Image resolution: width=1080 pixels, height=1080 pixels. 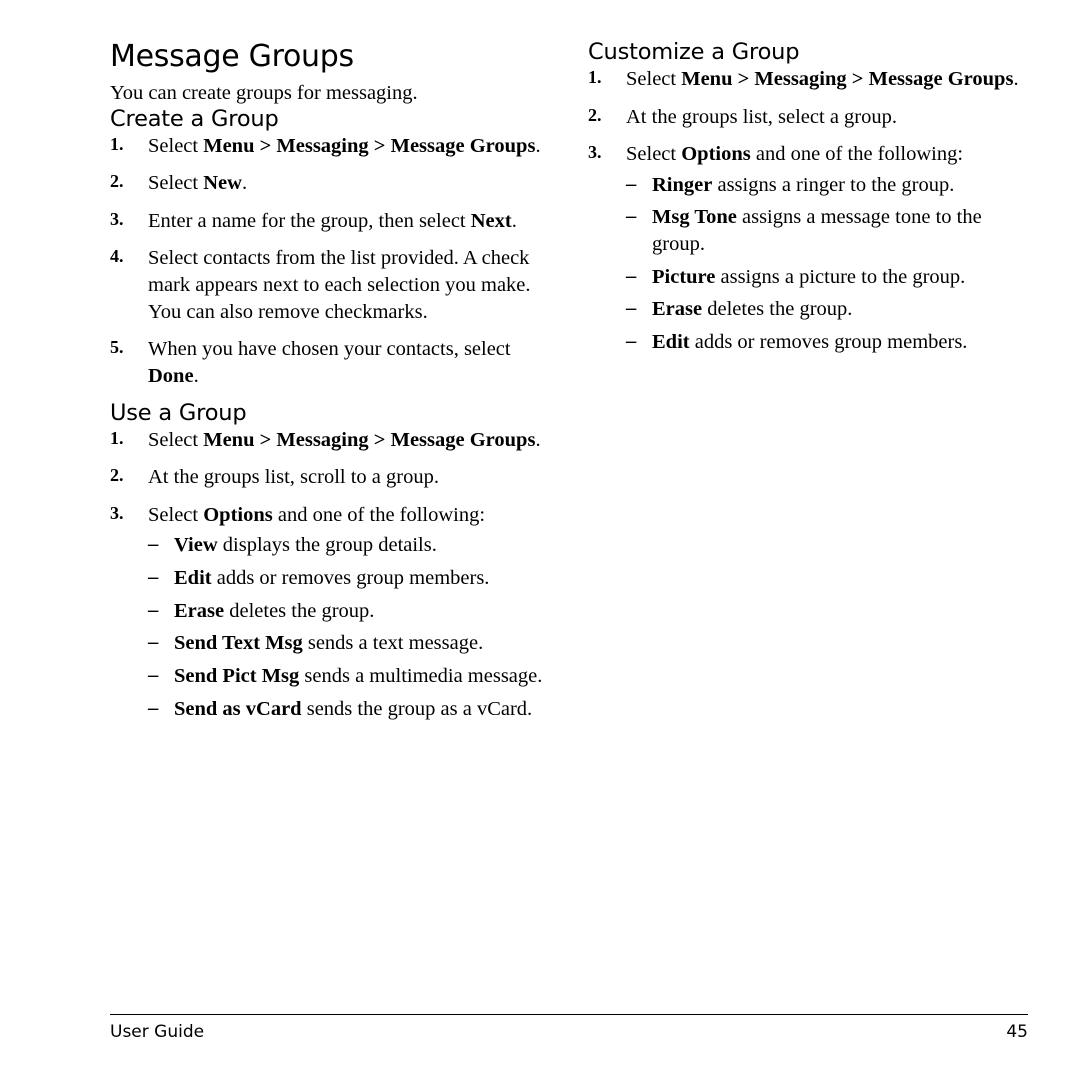 What do you see at coordinates (117, 256) in the screenshot?
I see `step-number: 4.` at bounding box center [117, 256].